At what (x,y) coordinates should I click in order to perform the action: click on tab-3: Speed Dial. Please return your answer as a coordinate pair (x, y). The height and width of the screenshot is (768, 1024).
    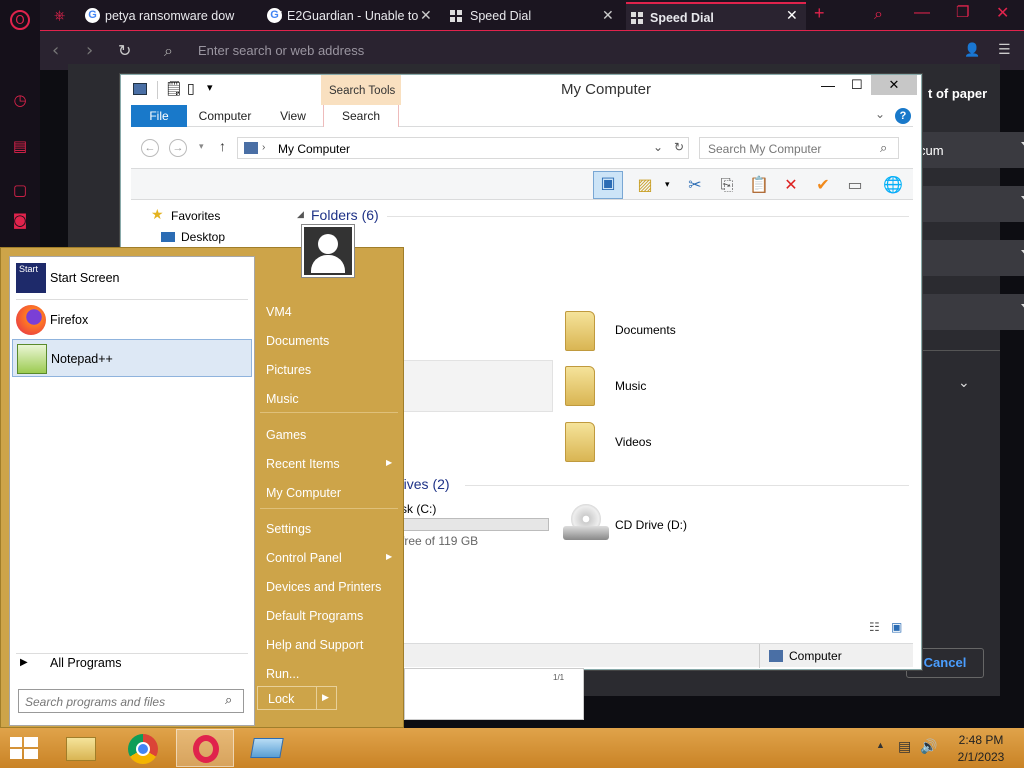
    Looking at the image, I should click on (535, 16).